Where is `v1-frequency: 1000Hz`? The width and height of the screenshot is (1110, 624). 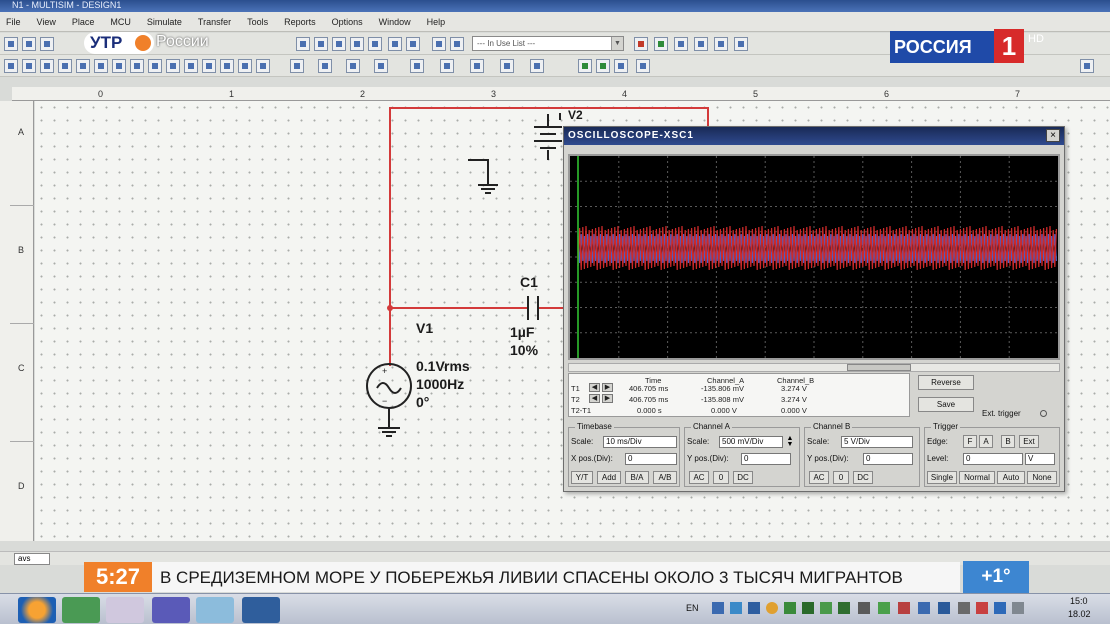 v1-frequency: 1000Hz is located at coordinates (440, 384).